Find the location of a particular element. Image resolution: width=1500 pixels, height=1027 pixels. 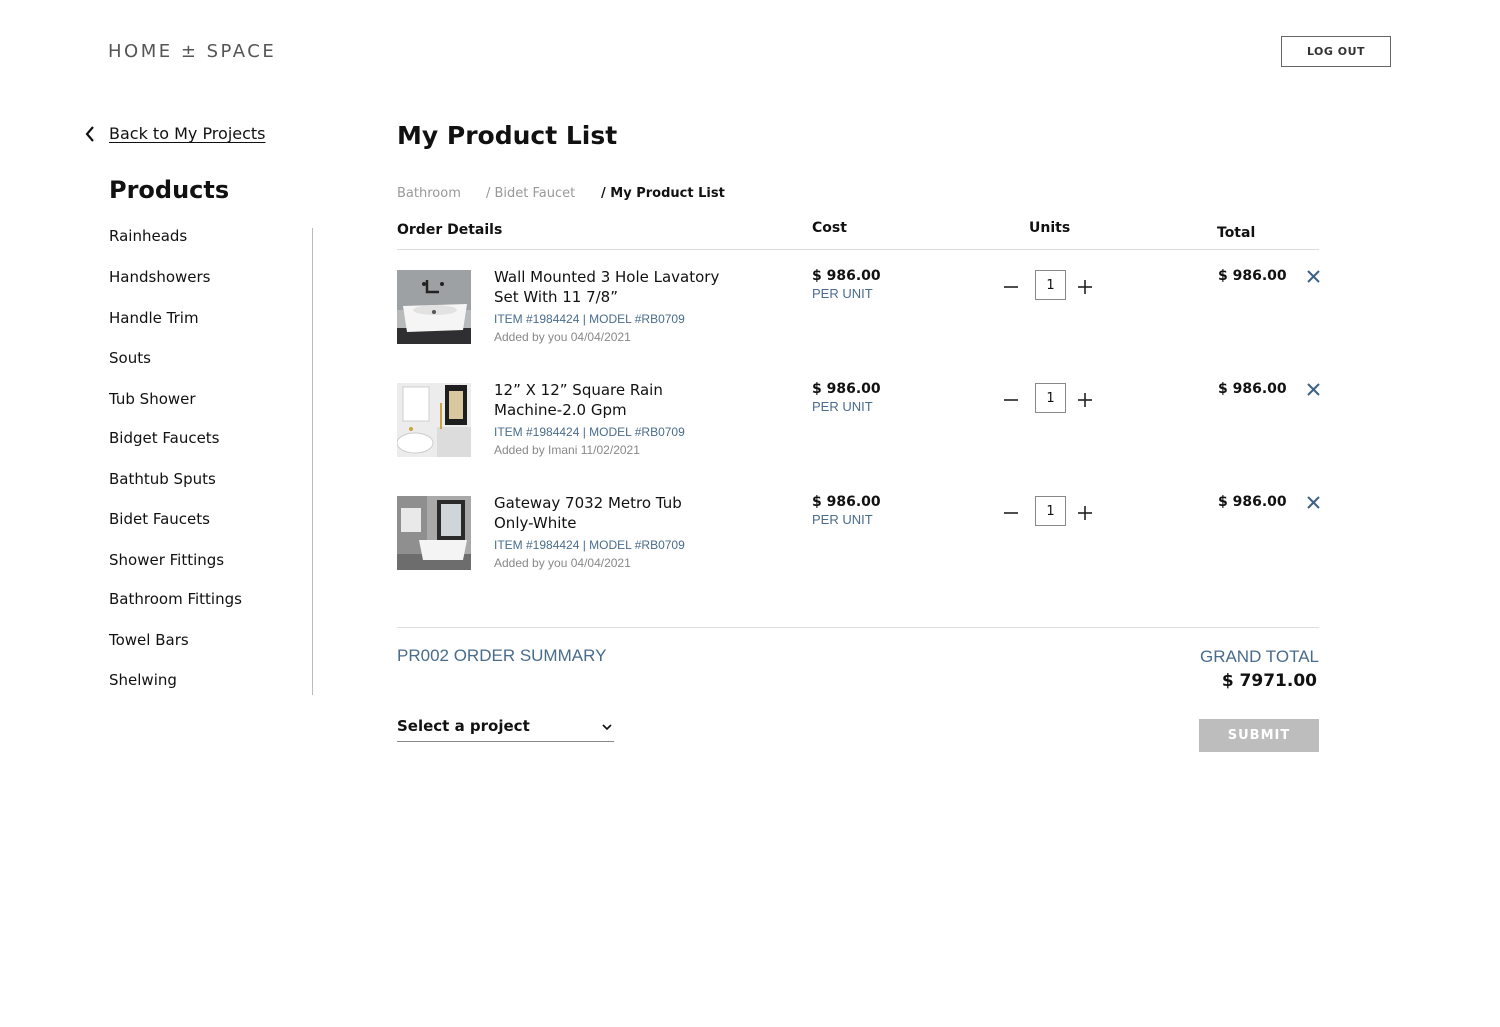

column-header-total: Total is located at coordinates (1236, 233).